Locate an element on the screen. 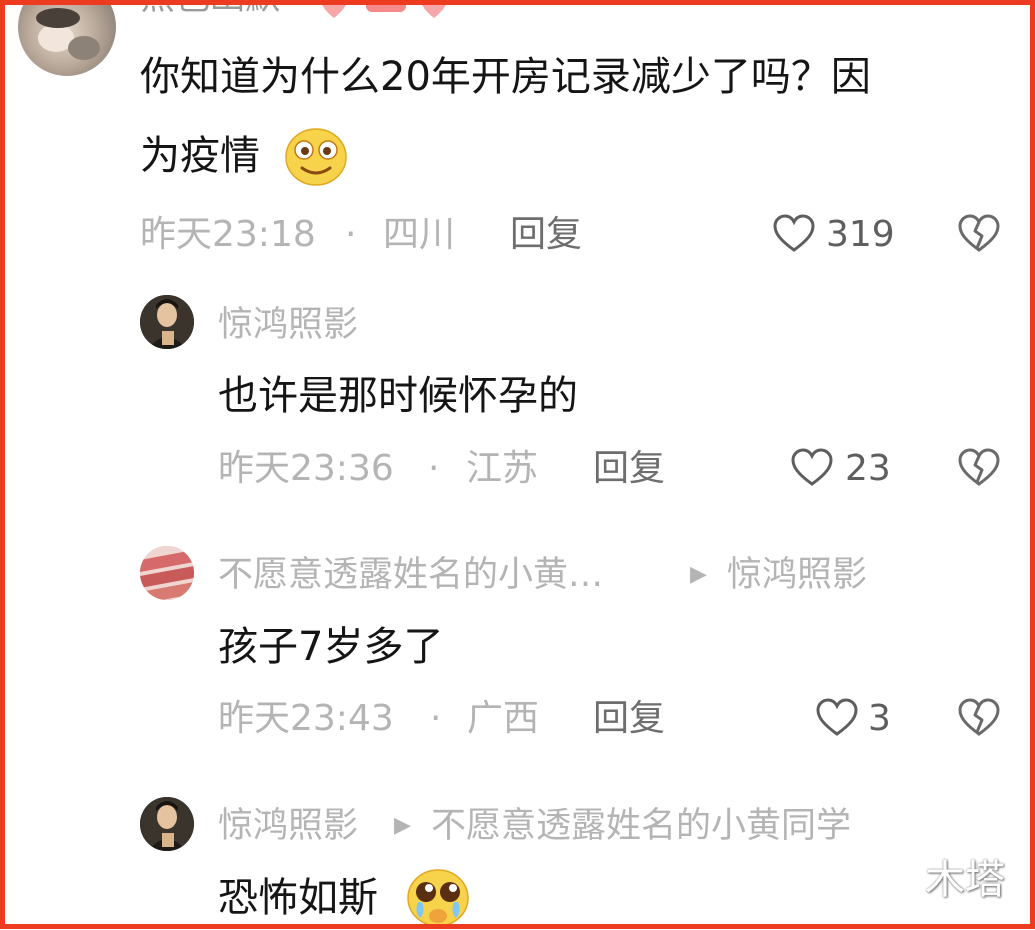 The height and width of the screenshot is (930, 1035). comment-text-line-2-wrap: 为疫情 is located at coordinates (200, 156).